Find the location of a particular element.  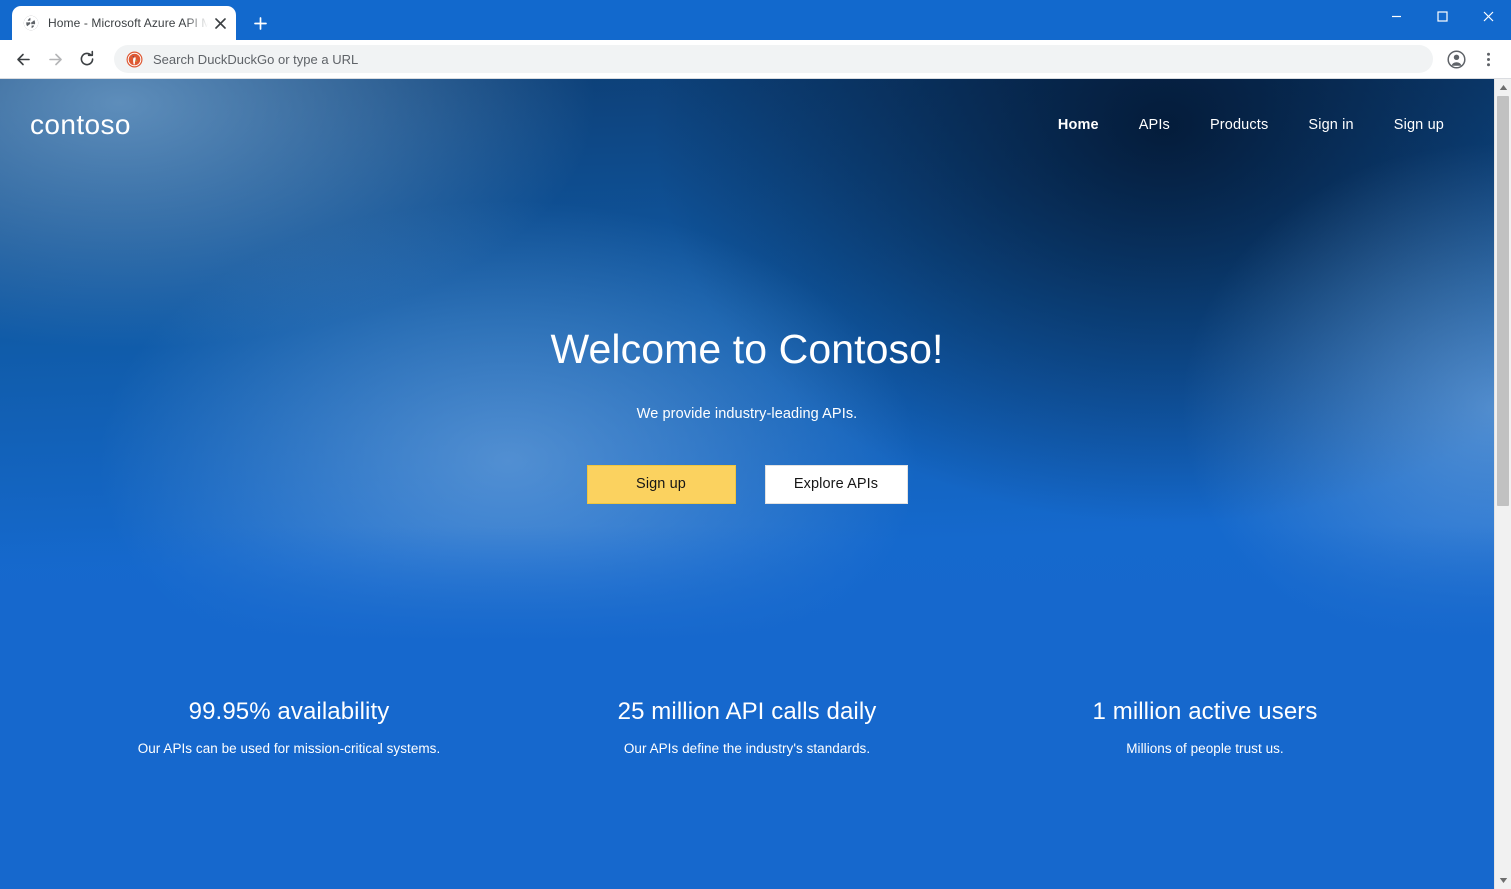

address-bar-text: Search DuckDuckGo or type a URL is located at coordinates (256, 59).